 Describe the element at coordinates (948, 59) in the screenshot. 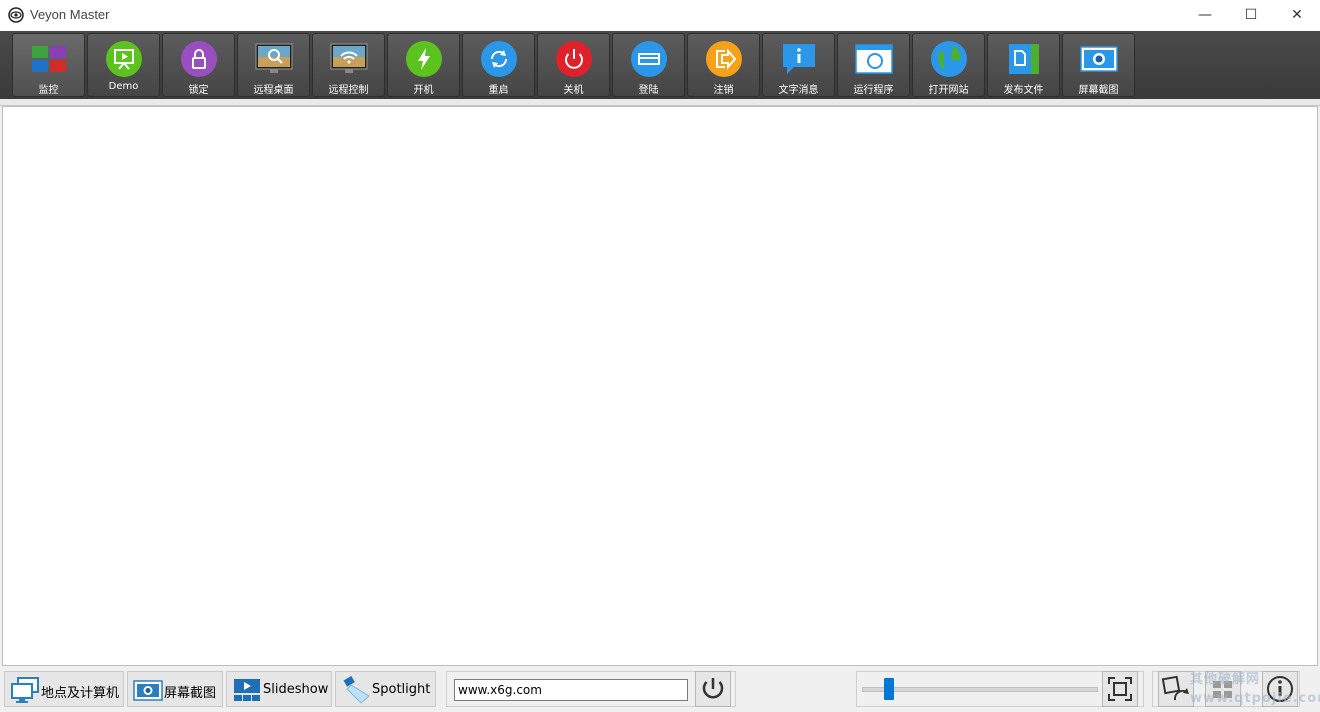

I see `open-website-icon` at that location.